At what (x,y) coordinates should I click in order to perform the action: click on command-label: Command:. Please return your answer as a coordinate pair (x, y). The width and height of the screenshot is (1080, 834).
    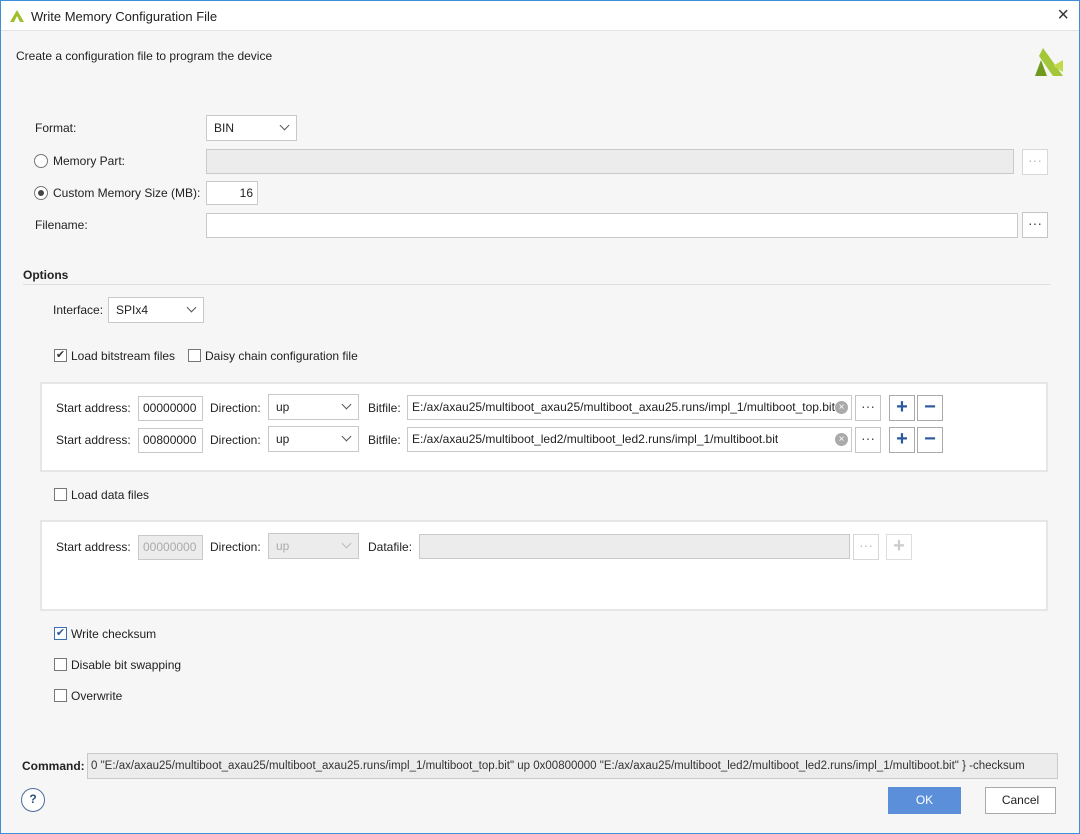
    Looking at the image, I should click on (53, 766).